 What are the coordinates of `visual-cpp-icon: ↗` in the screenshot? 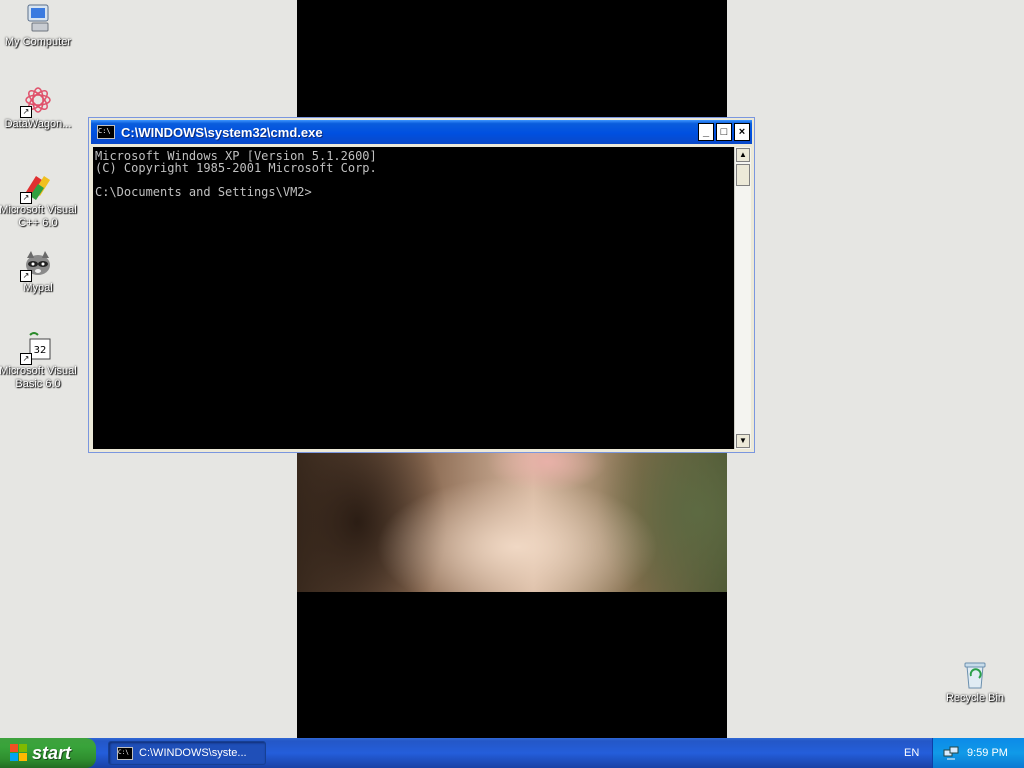 It's located at (37, 187).